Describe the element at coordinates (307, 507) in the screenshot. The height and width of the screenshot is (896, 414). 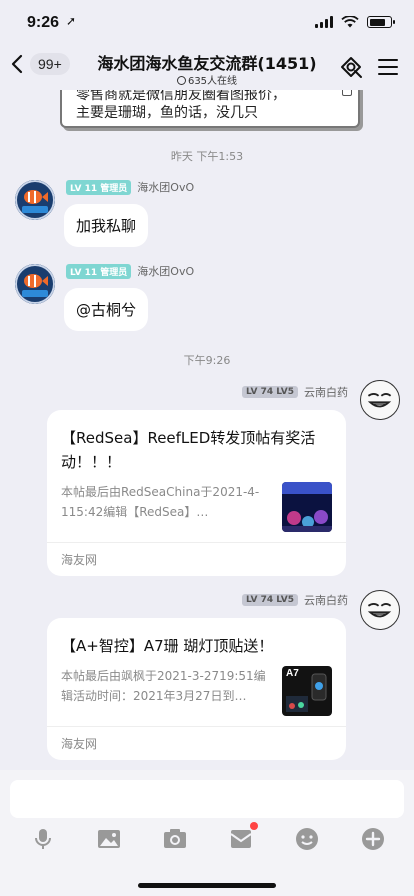
I see `aquarium-thumbnail` at that location.